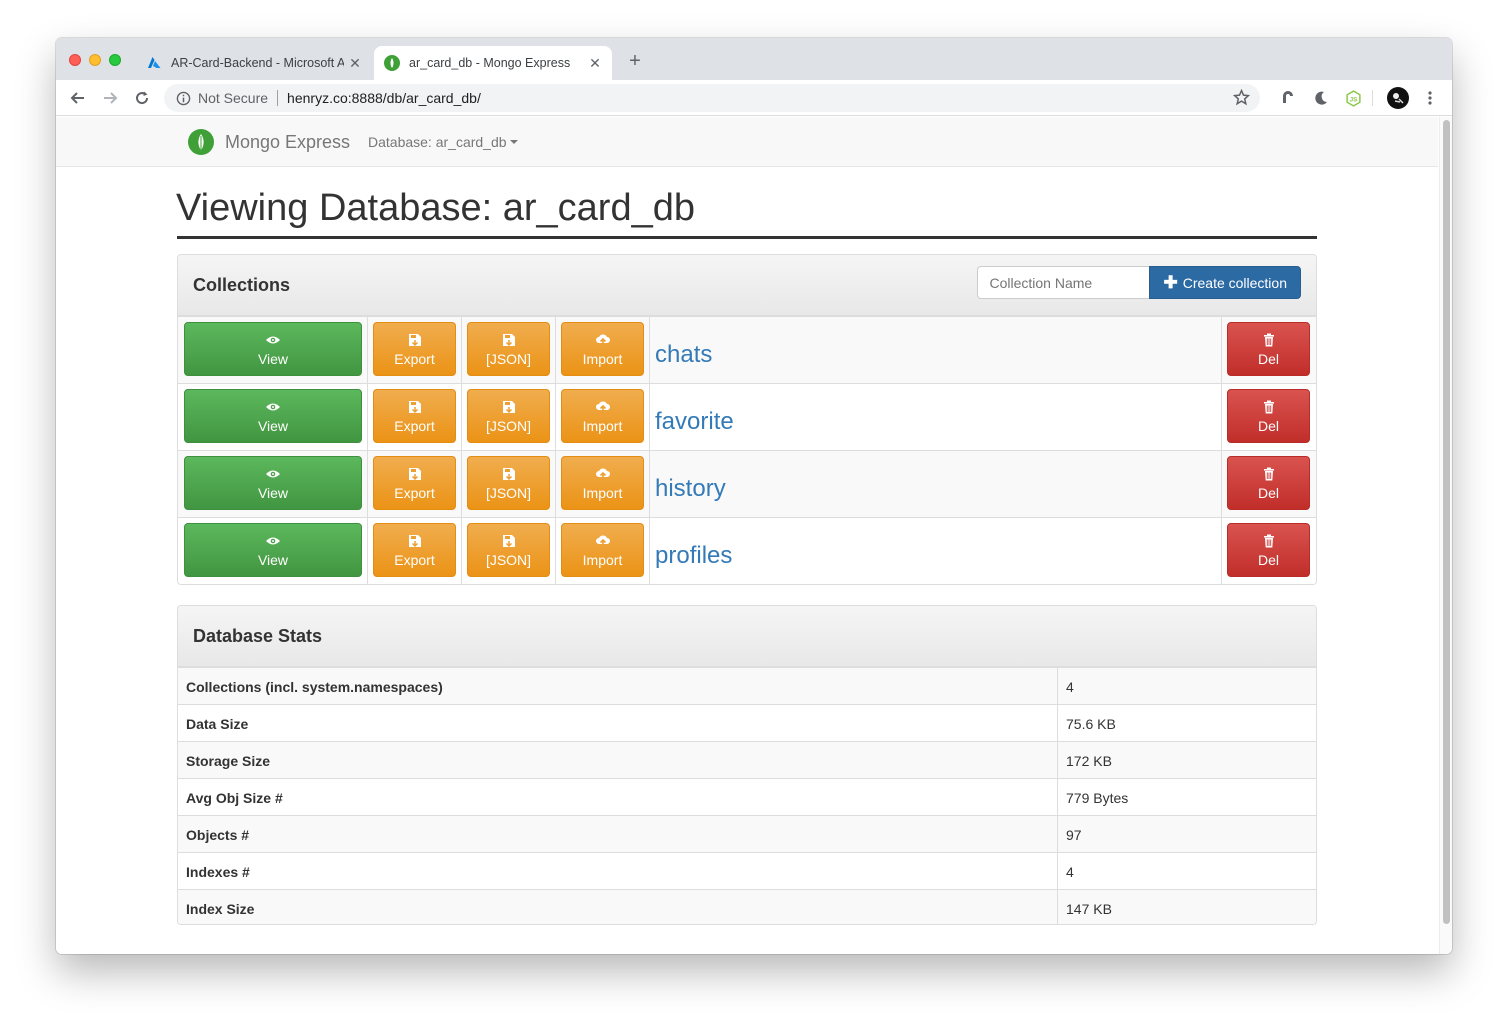 Image resolution: width=1508 pixels, height=1029 pixels. What do you see at coordinates (288, 141) in the screenshot?
I see `brand-name: Mongo Express` at bounding box center [288, 141].